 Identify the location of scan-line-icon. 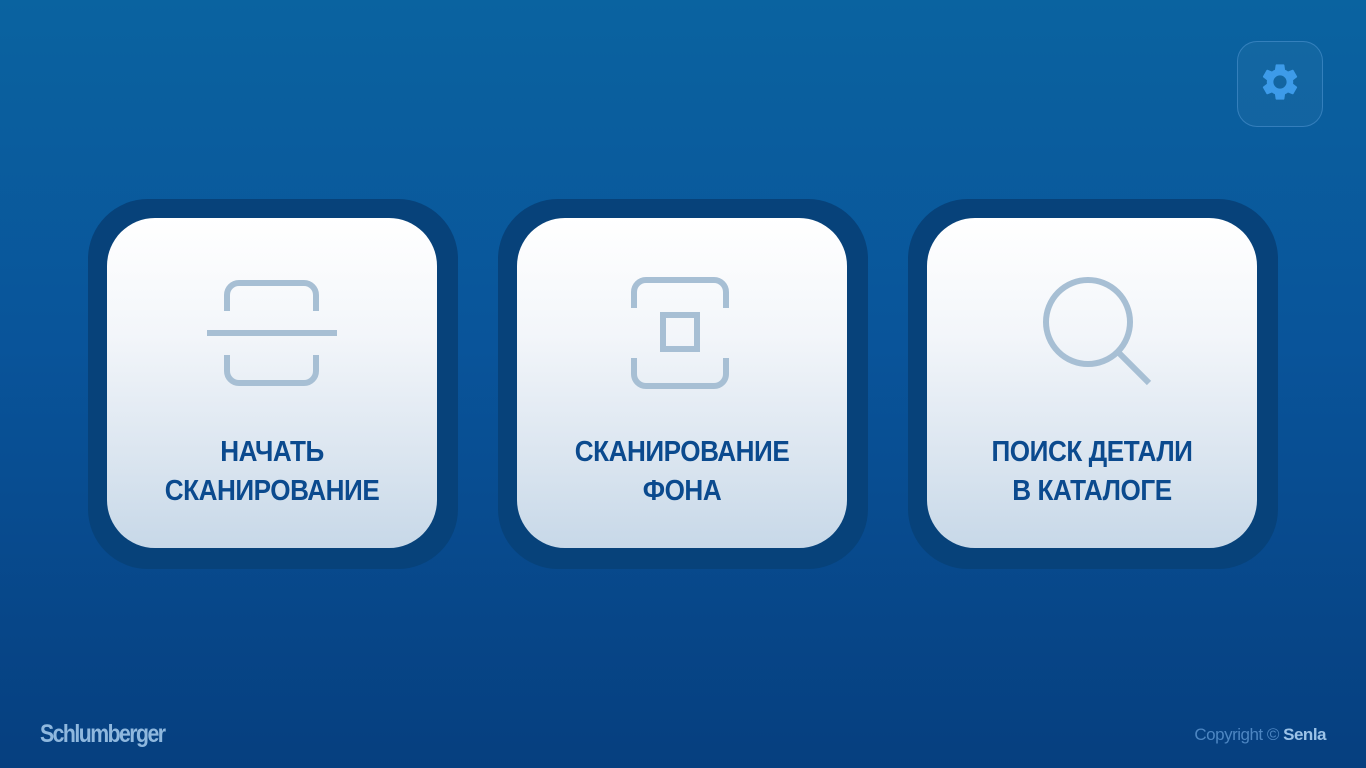
(272, 333).